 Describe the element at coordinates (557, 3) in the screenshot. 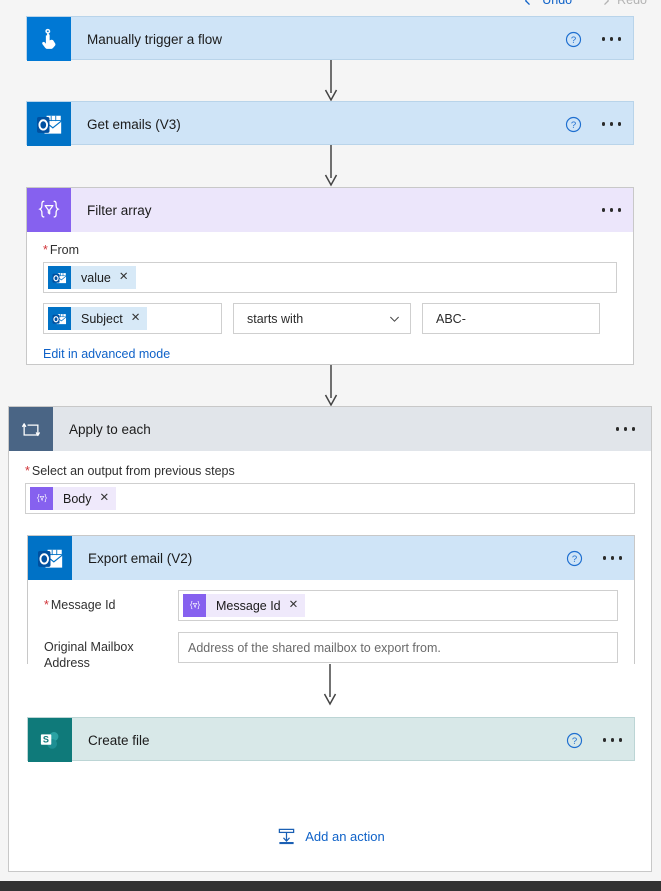

I see `undo-label: Undo` at that location.